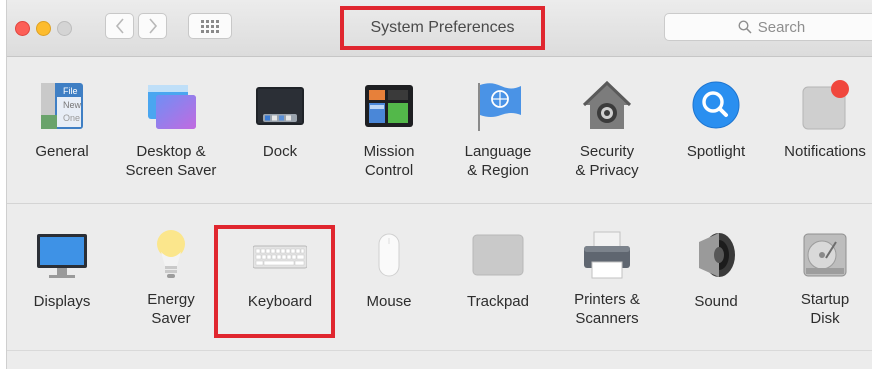  What do you see at coordinates (716, 301) in the screenshot?
I see `pref-sound-label: Sound` at bounding box center [716, 301].